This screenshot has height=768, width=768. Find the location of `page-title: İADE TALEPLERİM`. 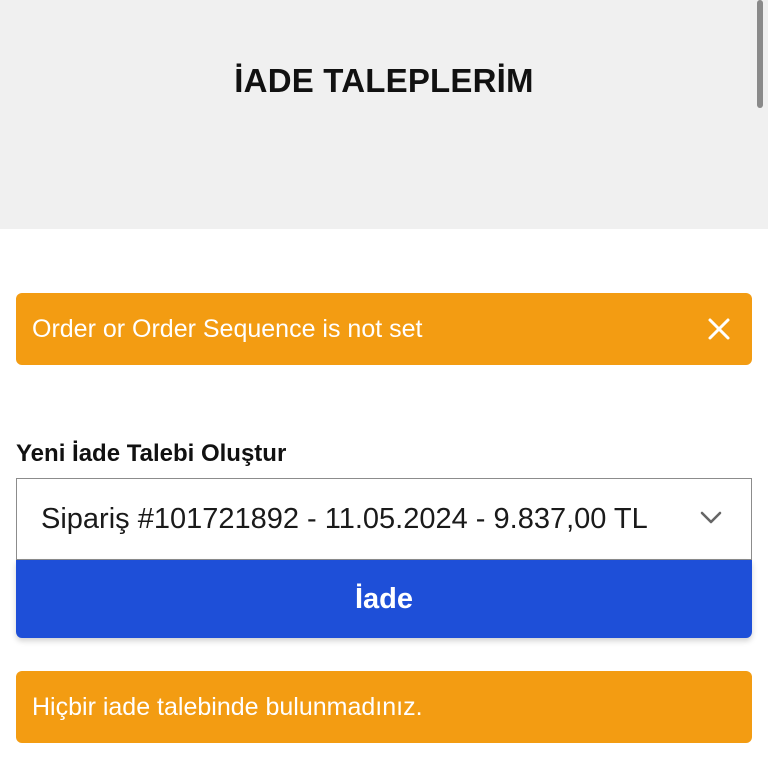

page-title: İADE TALEPLERİM is located at coordinates (384, 80).